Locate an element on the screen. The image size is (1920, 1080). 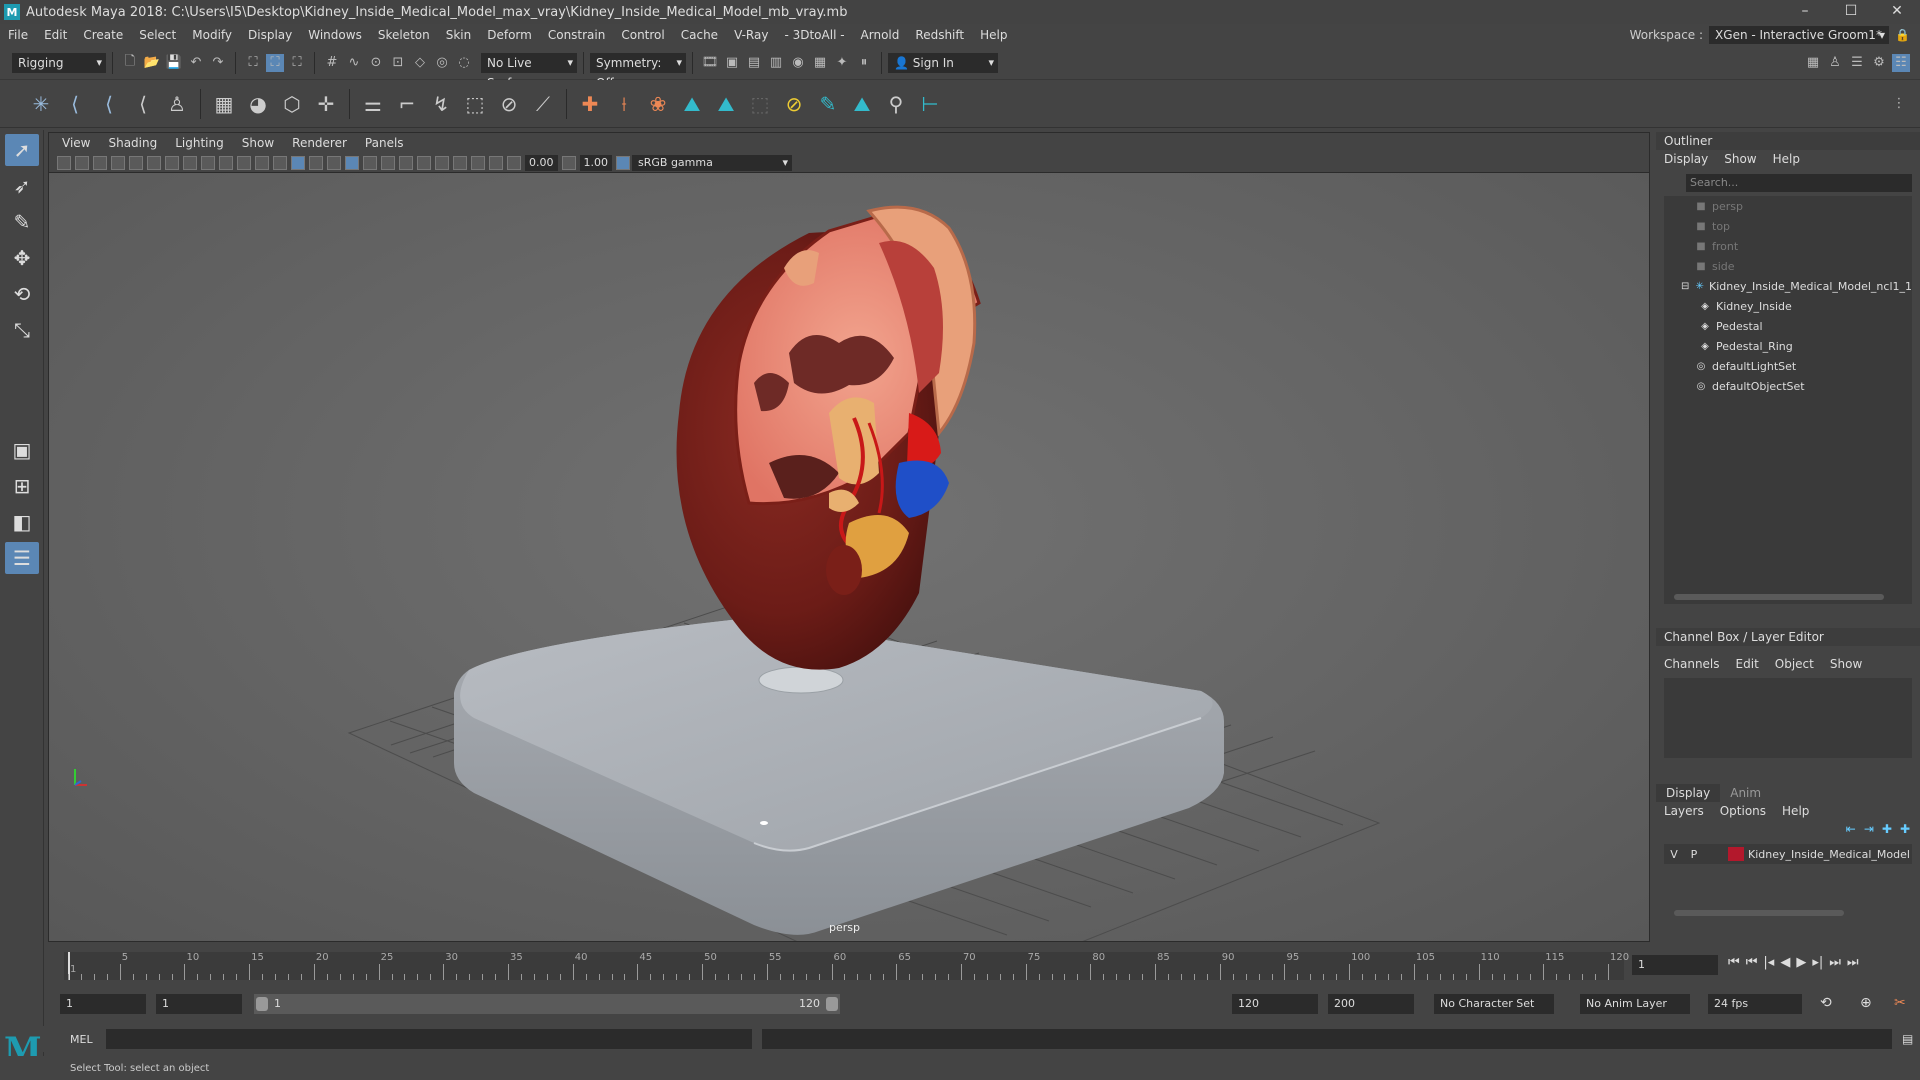
single-perspective-layout-icon: ▣ is located at coordinates (22, 450).